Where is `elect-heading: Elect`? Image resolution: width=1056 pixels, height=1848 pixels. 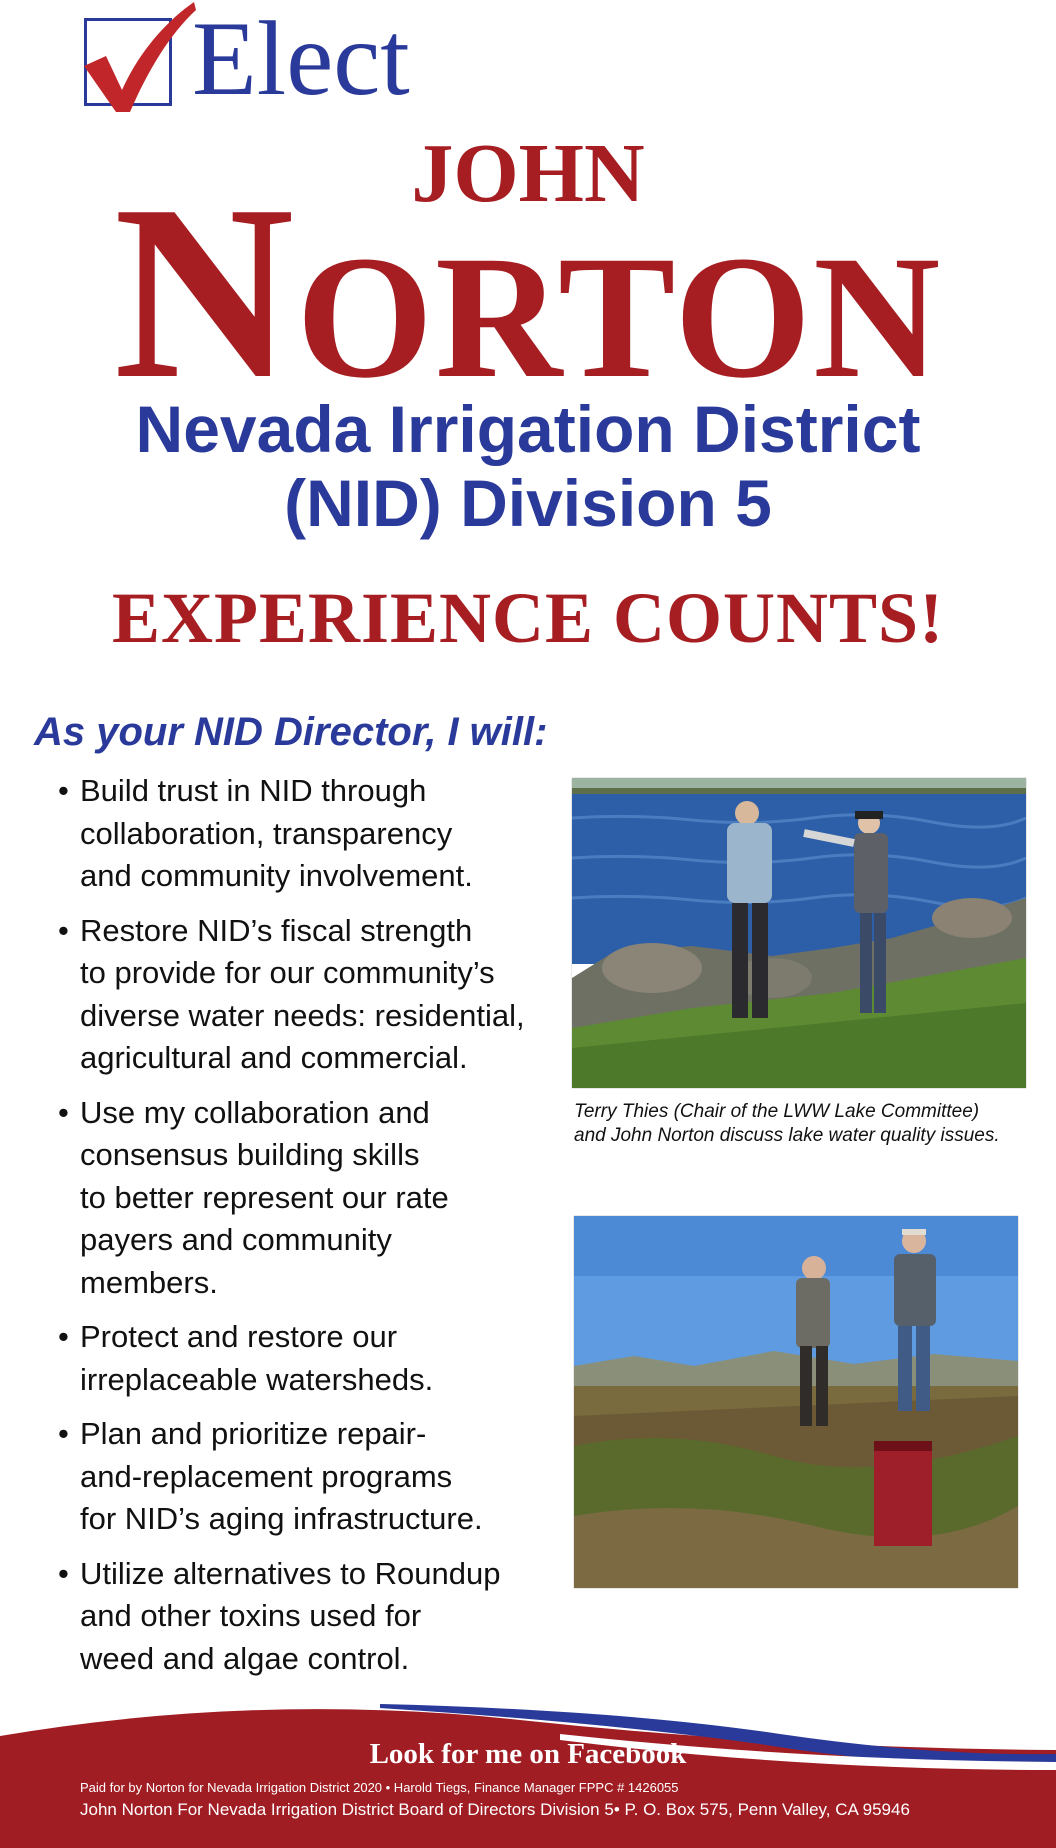
elect-heading: Elect is located at coordinates (301, 58).